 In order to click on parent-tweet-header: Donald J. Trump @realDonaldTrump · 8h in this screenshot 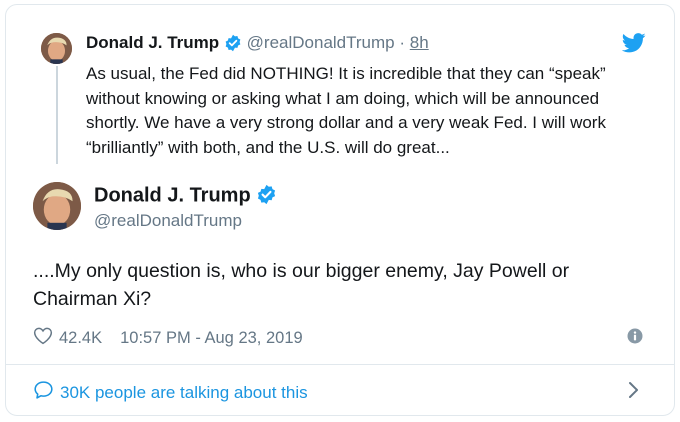, I will do `click(257, 43)`.